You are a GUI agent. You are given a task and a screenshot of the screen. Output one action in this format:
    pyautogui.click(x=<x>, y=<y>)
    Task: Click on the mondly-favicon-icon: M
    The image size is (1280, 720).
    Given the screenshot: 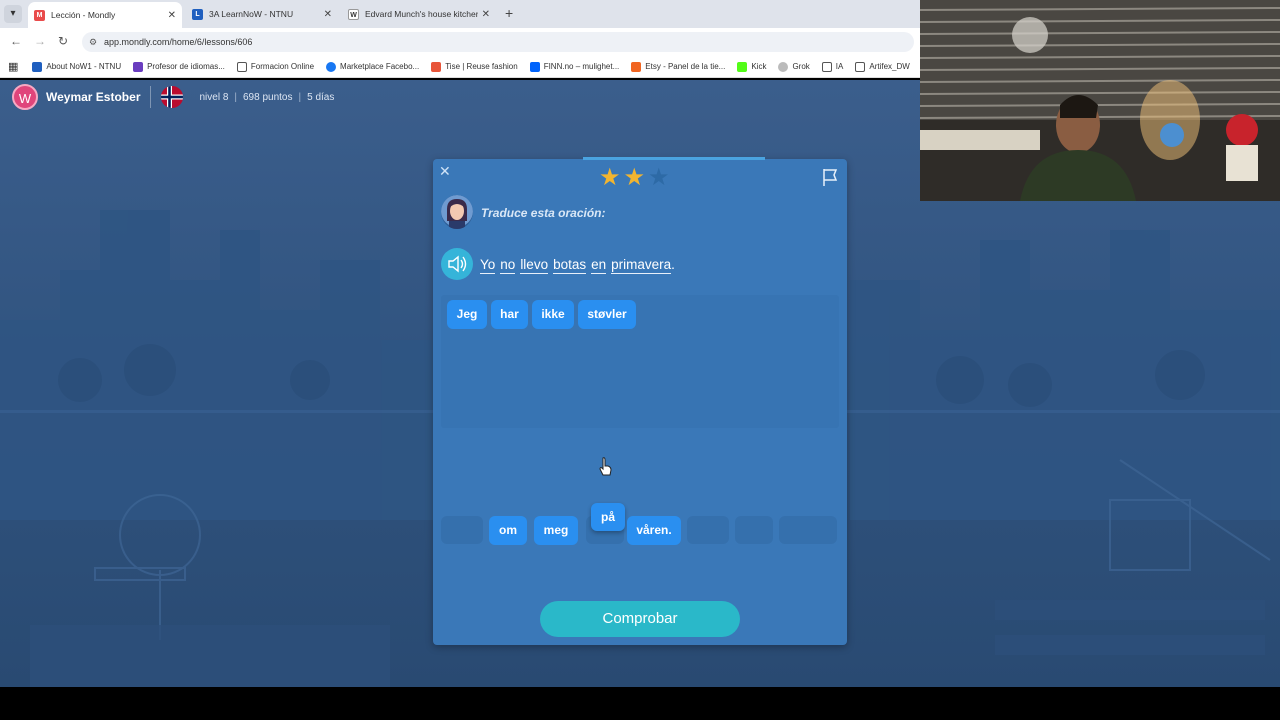 What is the action you would take?
    pyautogui.click(x=39, y=15)
    